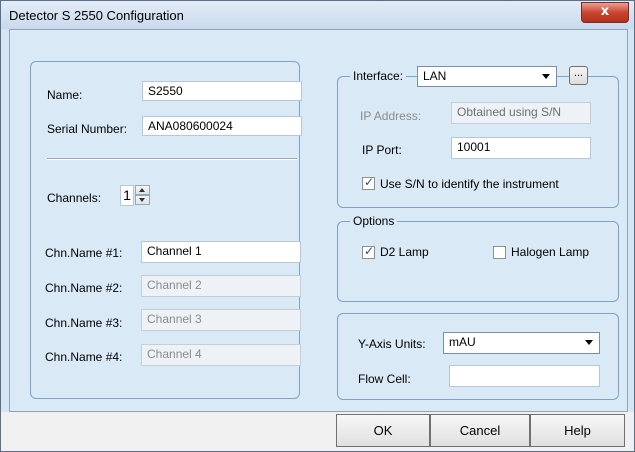 The width and height of the screenshot is (635, 452). Describe the element at coordinates (392, 344) in the screenshot. I see `y-axis-units-label: Y-Axis Units:` at that location.